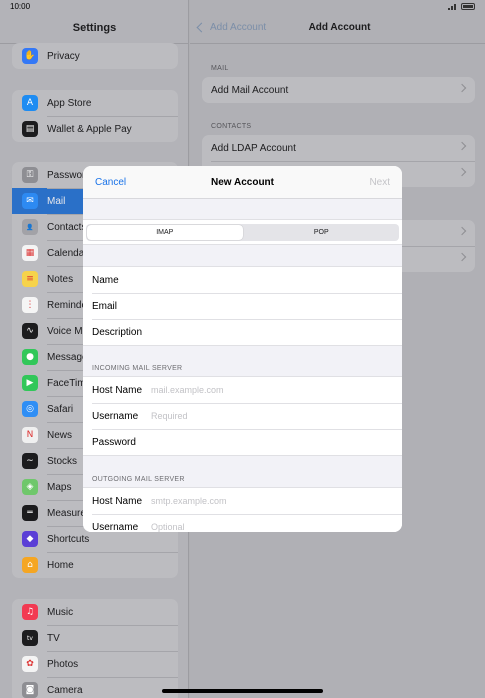 Image resolution: width=485 pixels, height=698 pixels. I want to click on mail-section-header: MAIL, so click(220, 68).